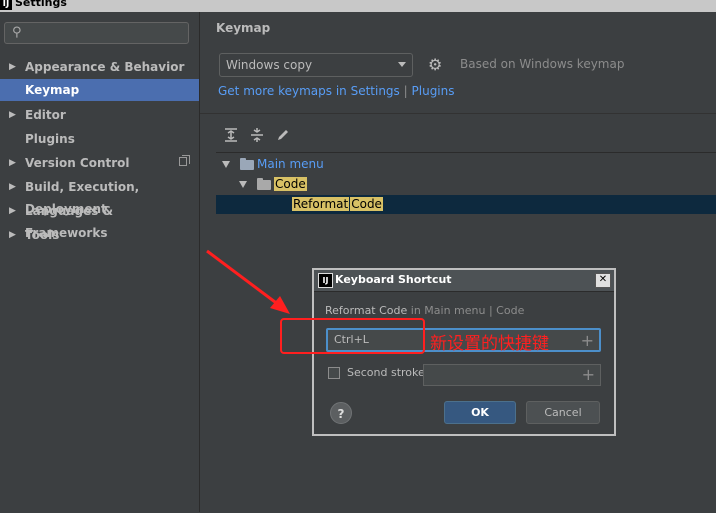  I want to click on divider, so click(458, 113).